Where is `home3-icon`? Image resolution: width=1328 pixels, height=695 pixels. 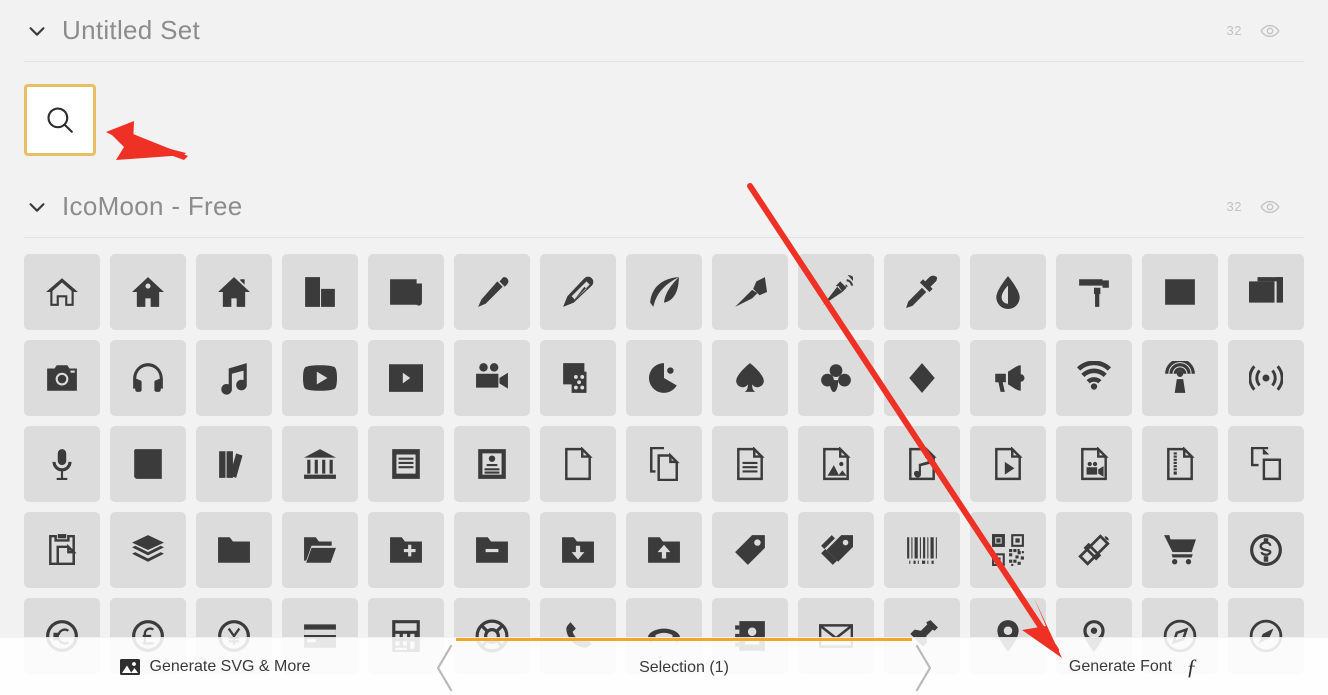 home3-icon is located at coordinates (234, 292).